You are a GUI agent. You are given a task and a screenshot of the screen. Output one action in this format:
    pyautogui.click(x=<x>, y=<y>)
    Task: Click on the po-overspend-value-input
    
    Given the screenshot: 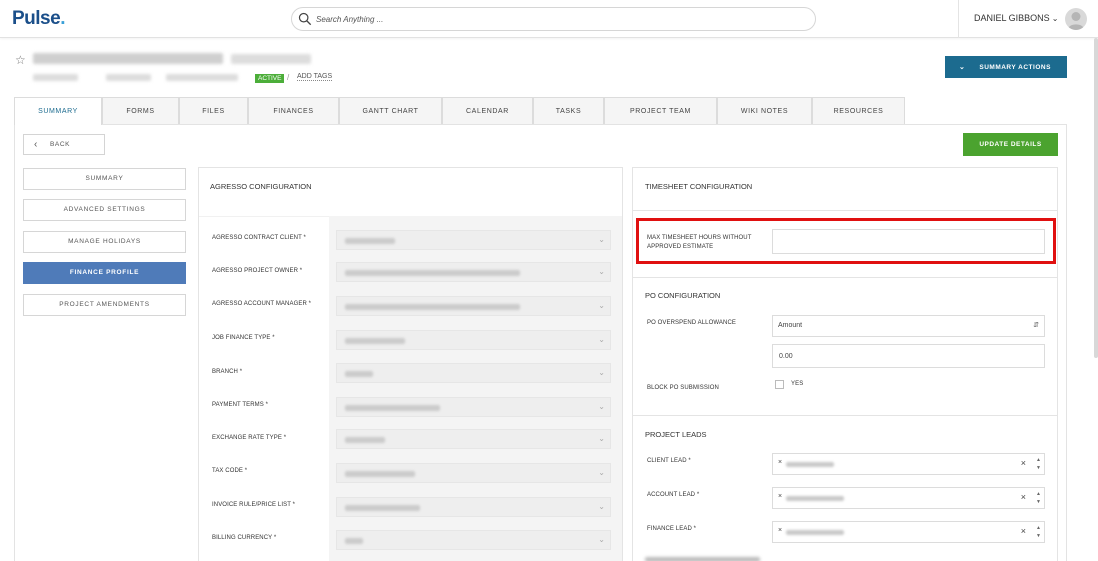 What is the action you would take?
    pyautogui.click(x=908, y=356)
    